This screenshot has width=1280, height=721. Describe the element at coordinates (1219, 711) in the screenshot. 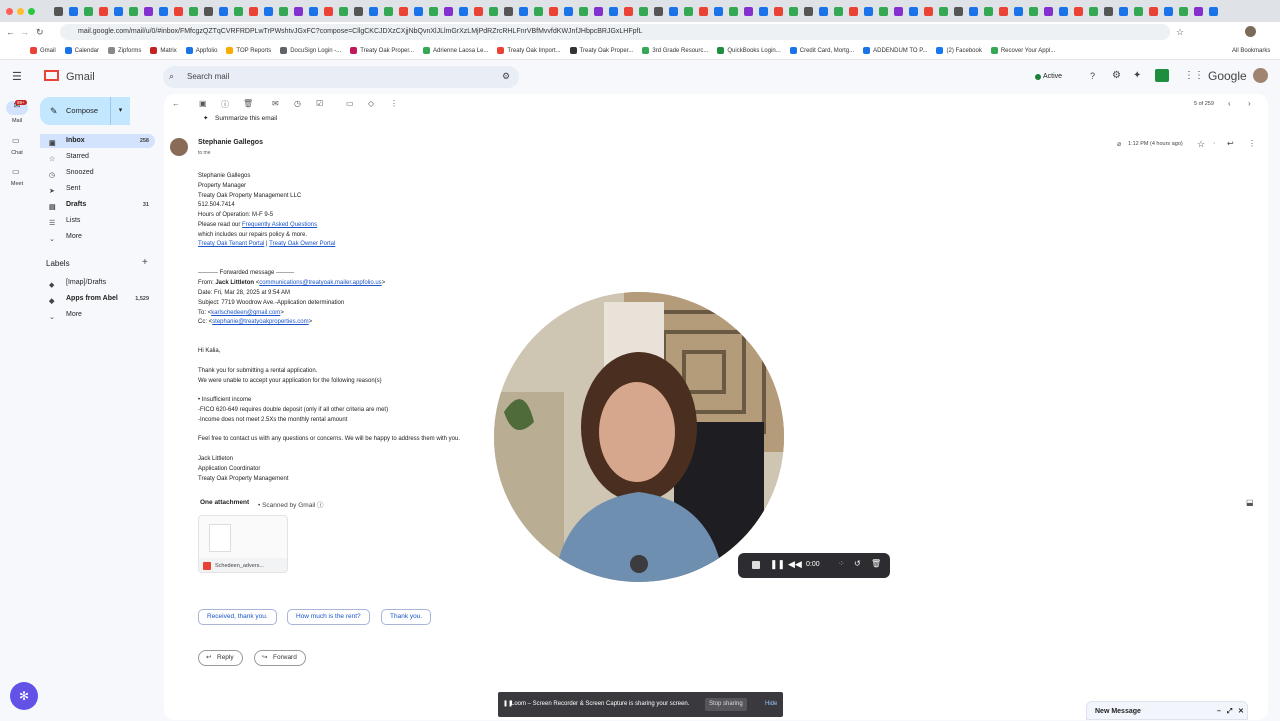

I see `minimize-icon: –` at that location.